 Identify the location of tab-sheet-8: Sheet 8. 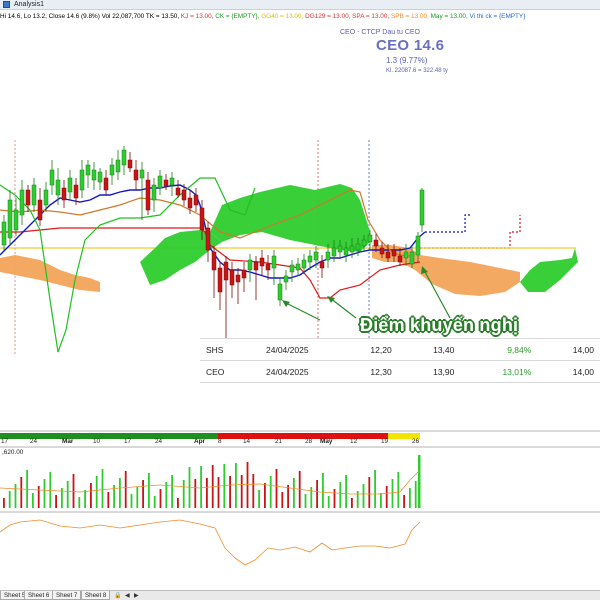
(96, 595).